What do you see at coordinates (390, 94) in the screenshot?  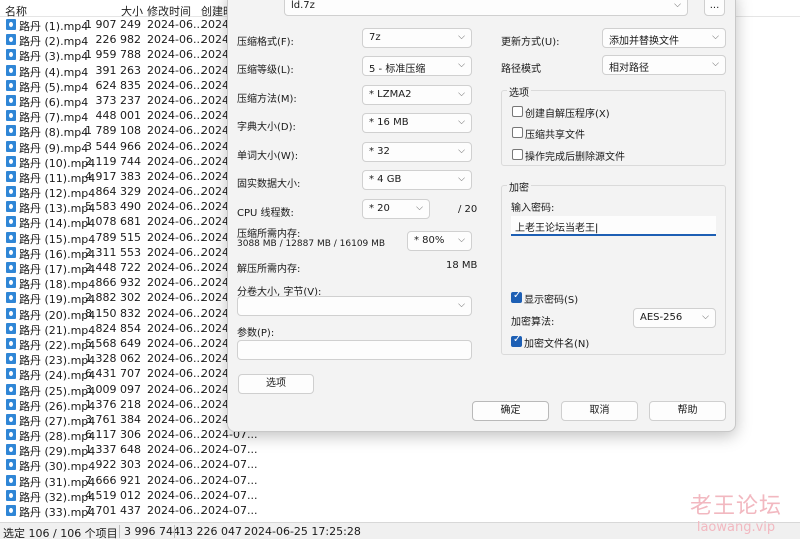 I see `method-value: * LZMA2` at bounding box center [390, 94].